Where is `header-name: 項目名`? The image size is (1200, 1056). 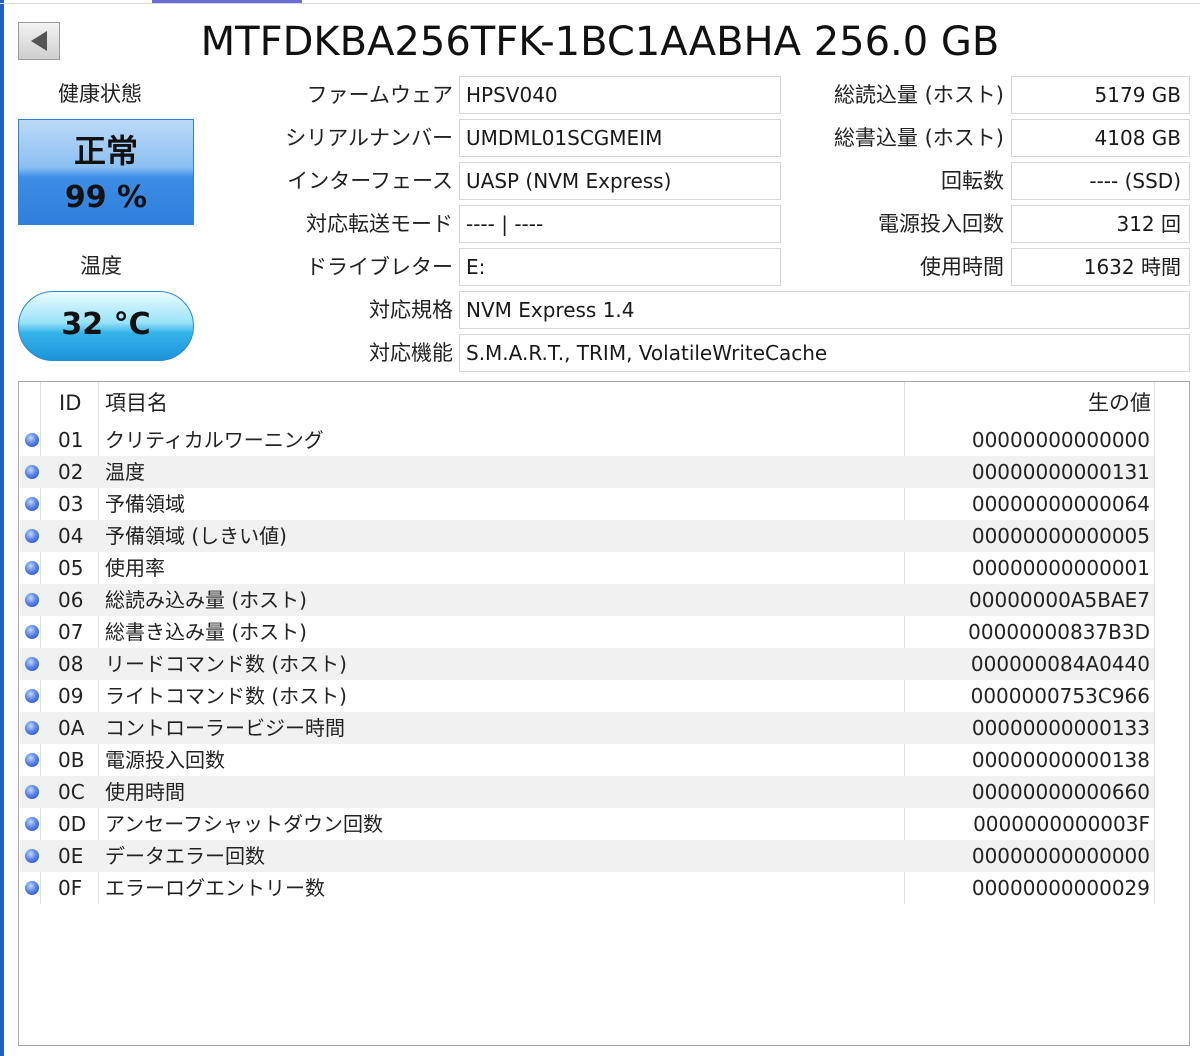
header-name: 項目名 is located at coordinates (136, 403).